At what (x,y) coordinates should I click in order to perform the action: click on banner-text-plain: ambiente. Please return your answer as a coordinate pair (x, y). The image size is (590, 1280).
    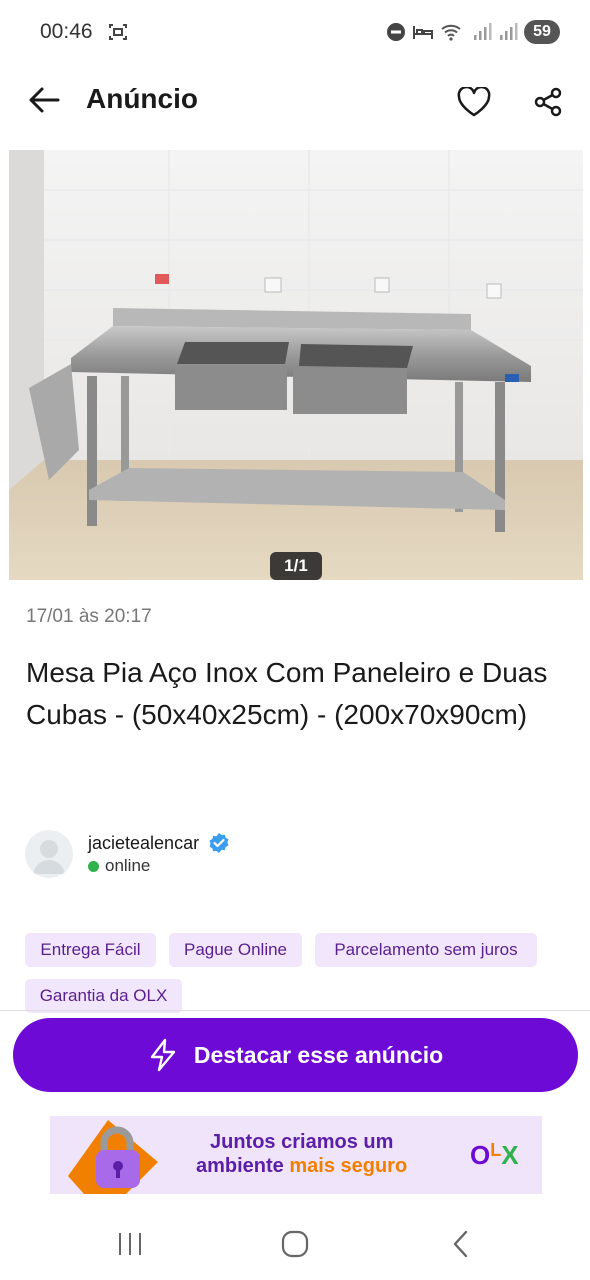
    Looking at the image, I should click on (243, 1166).